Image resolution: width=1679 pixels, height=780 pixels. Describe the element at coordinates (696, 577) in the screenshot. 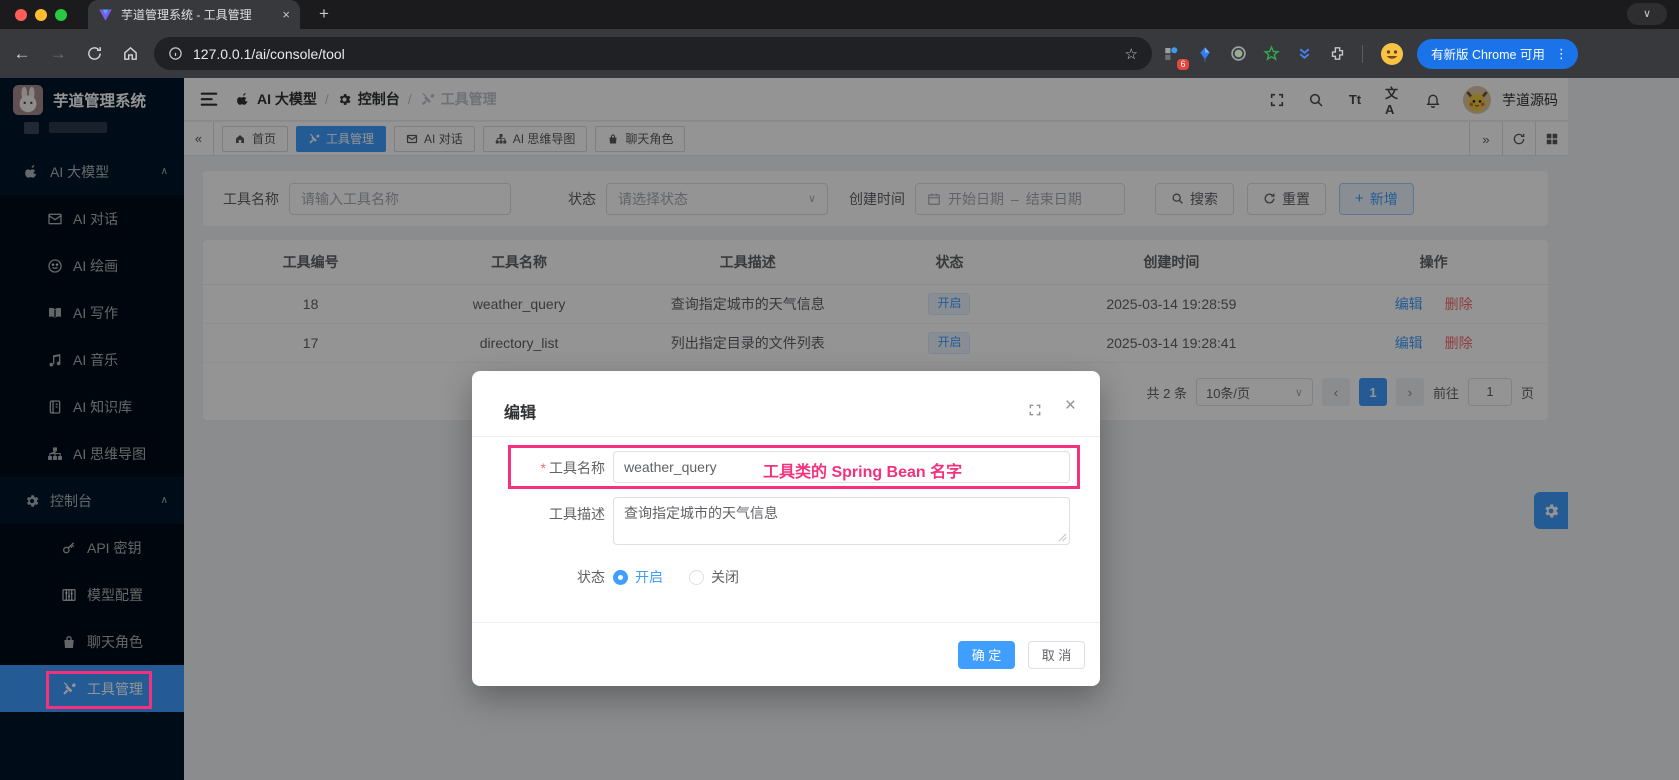

I see `radio-off` at that location.